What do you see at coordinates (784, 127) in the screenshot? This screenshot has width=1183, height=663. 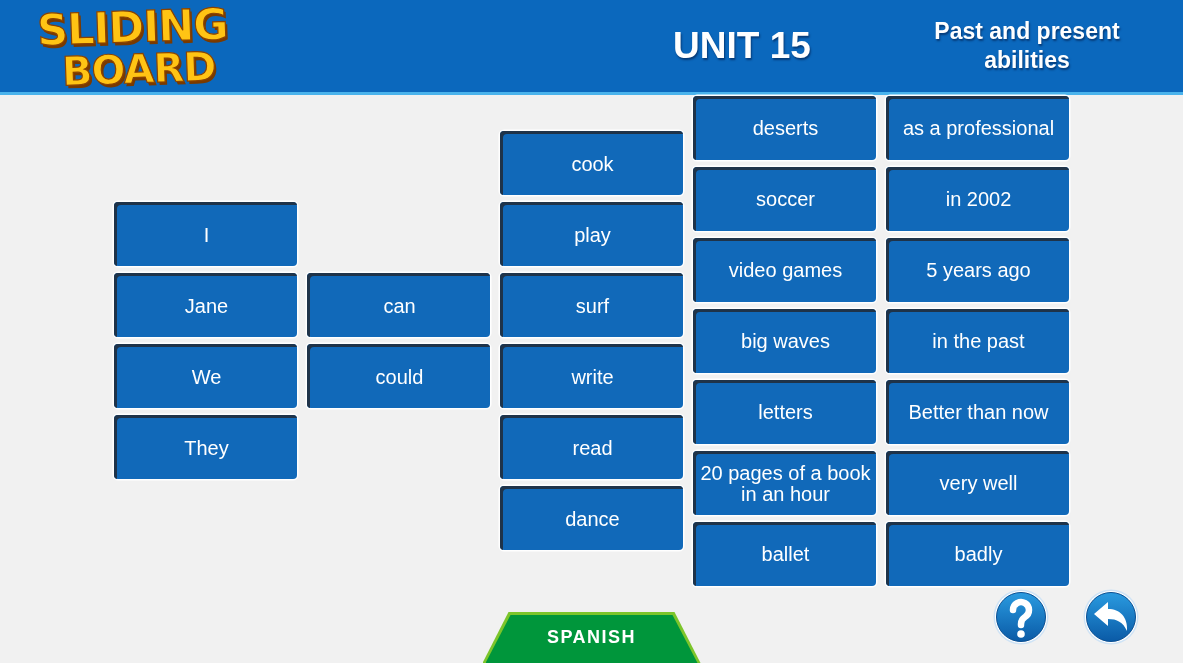 I see `word-tile: deserts` at bounding box center [784, 127].